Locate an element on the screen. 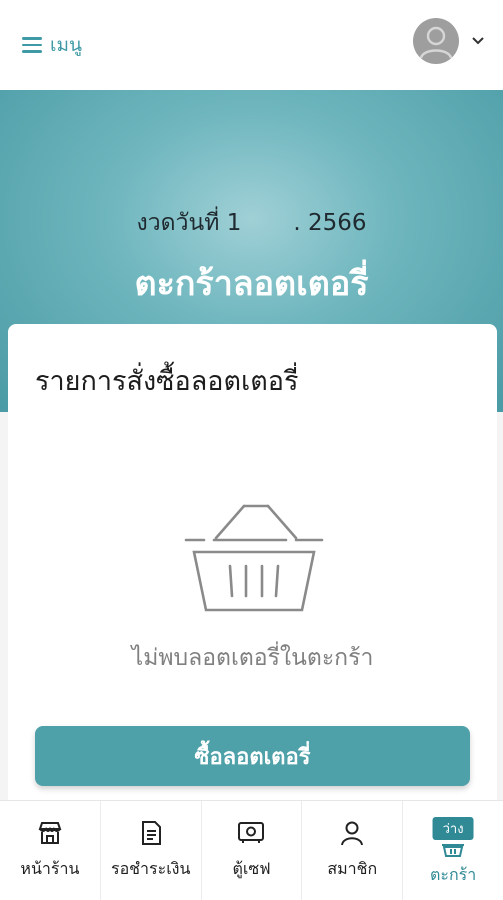 The image size is (503, 900). empty-basket-icon is located at coordinates (254, 558).